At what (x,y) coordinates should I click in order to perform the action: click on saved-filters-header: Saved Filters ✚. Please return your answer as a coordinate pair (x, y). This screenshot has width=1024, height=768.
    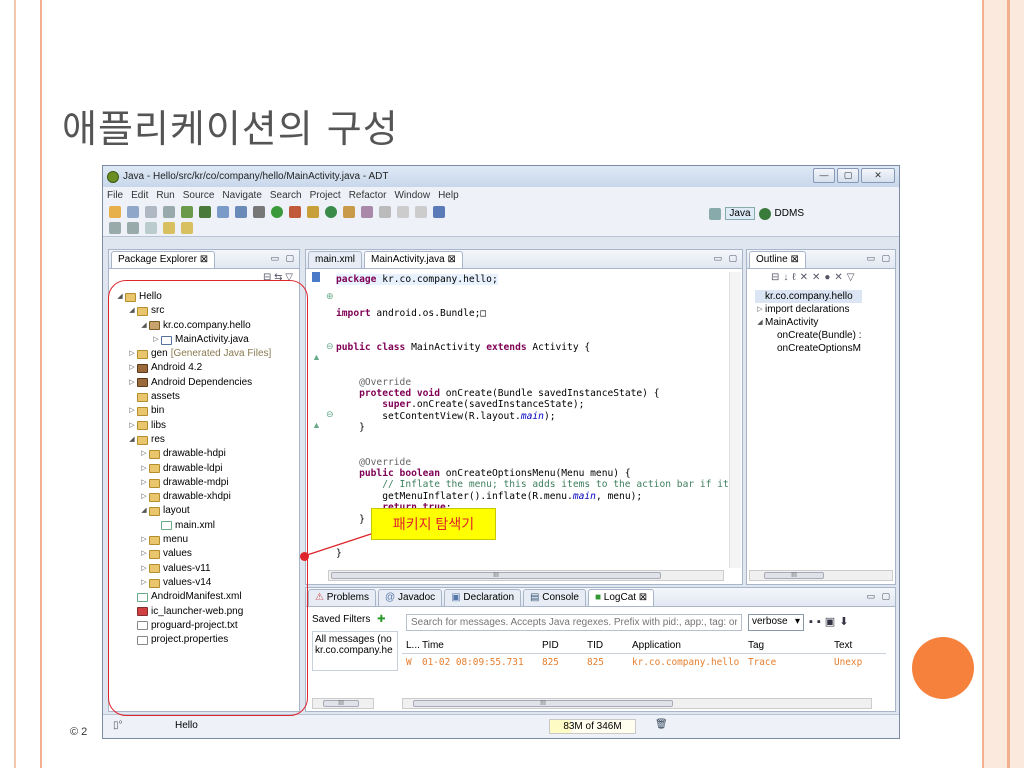
    Looking at the image, I should click on (355, 619).